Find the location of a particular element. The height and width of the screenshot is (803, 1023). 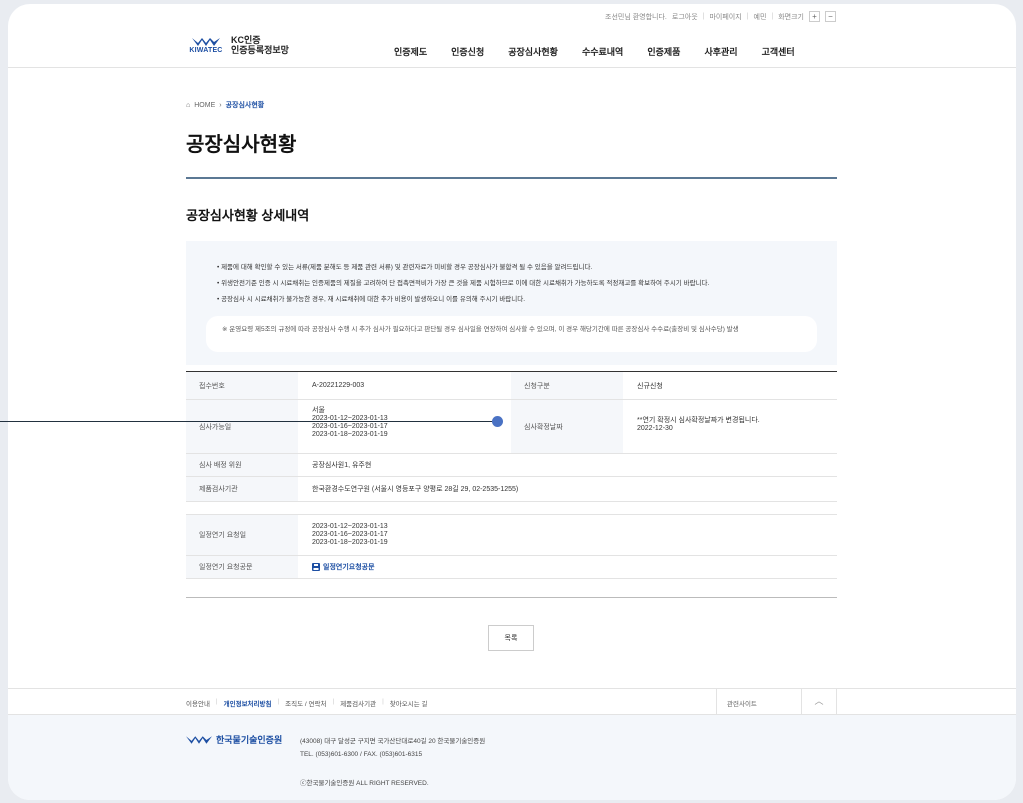

apply-type-value: 신규신청 is located at coordinates (650, 386).